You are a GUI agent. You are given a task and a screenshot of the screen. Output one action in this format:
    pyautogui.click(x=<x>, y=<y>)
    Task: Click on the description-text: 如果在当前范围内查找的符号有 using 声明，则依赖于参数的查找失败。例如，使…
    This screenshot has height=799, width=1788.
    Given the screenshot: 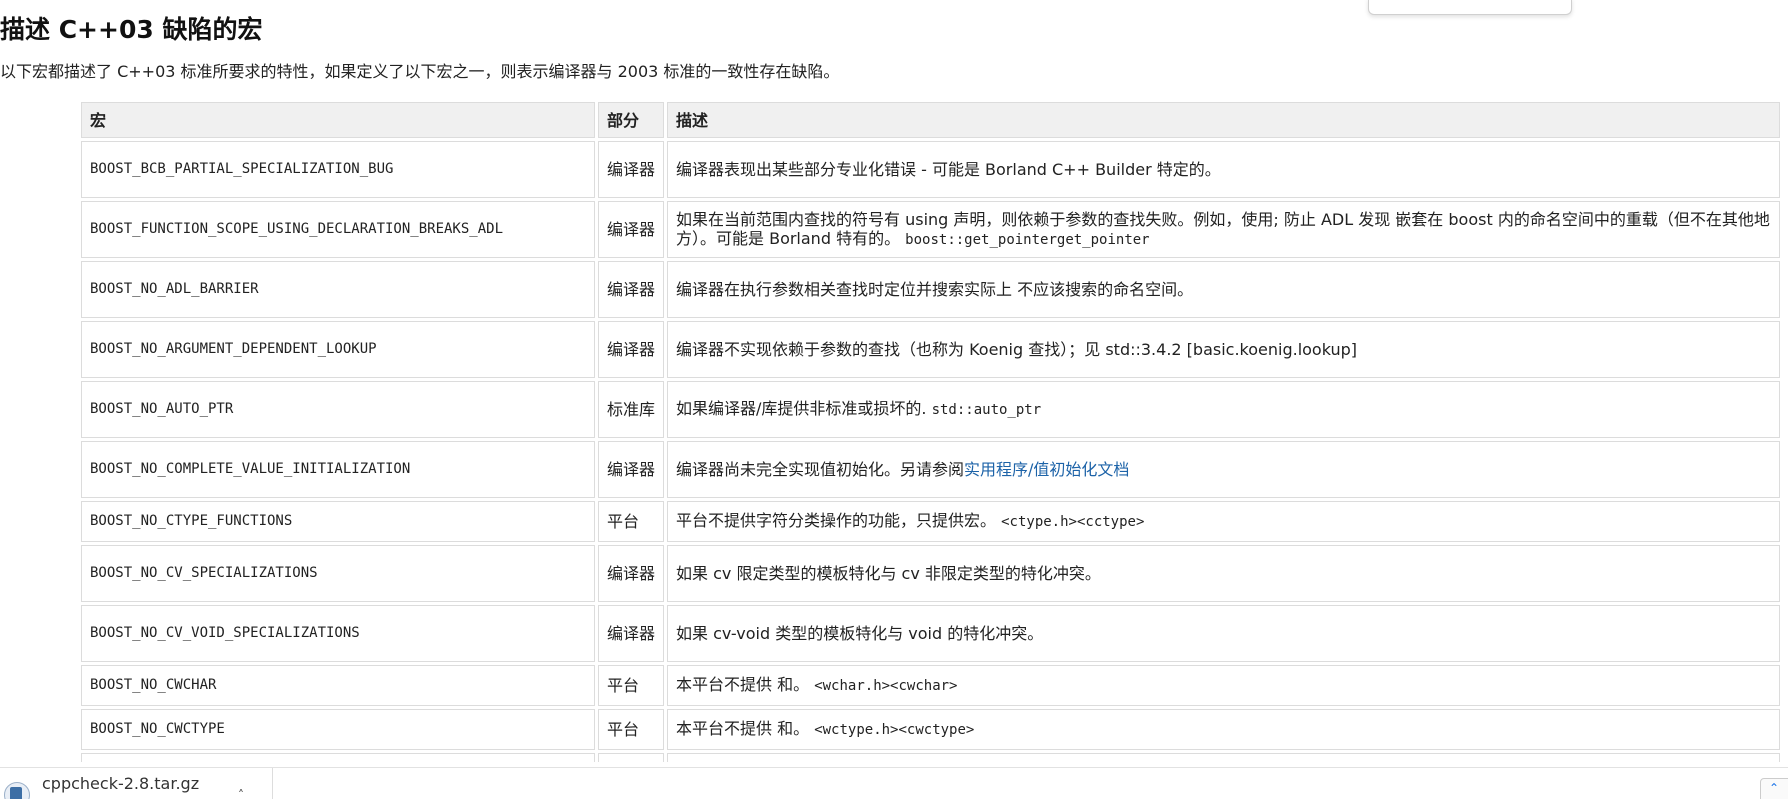 What is the action you would take?
    pyautogui.click(x=1223, y=228)
    